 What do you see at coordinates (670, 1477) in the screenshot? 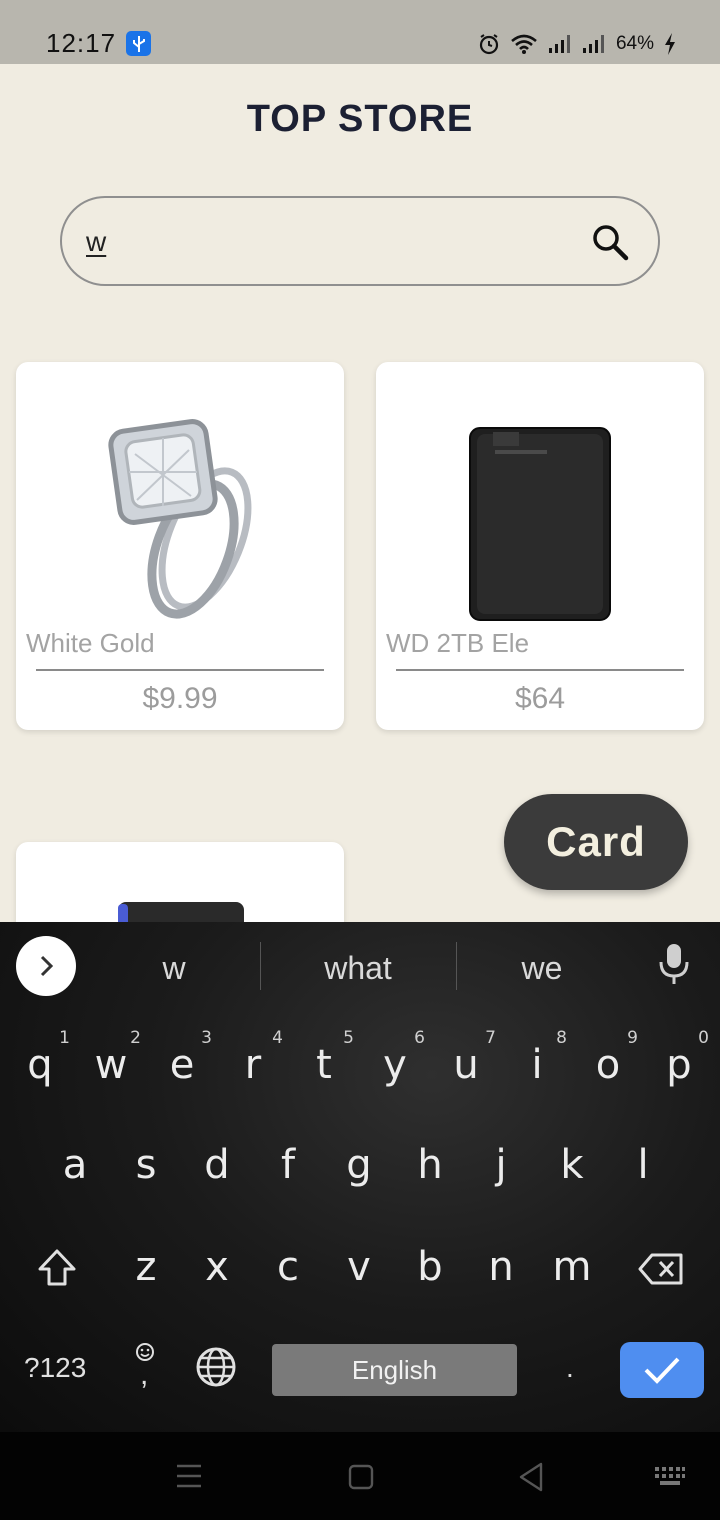
I see `keyboard-toggle-icon` at bounding box center [670, 1477].